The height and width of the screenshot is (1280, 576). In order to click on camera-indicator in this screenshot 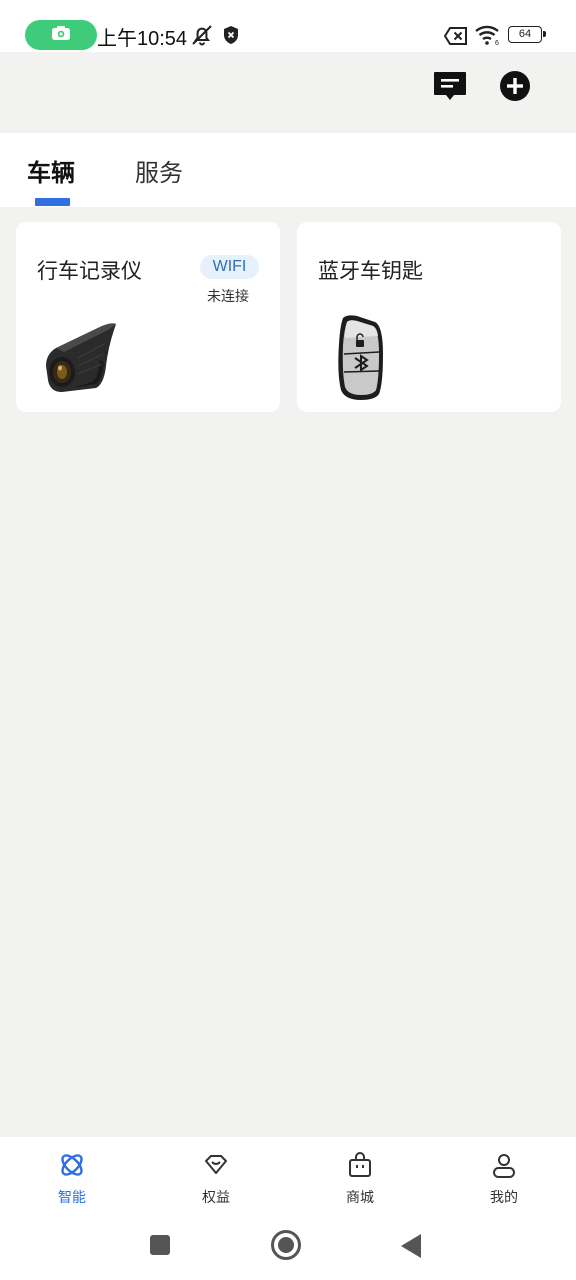, I will do `click(61, 35)`.